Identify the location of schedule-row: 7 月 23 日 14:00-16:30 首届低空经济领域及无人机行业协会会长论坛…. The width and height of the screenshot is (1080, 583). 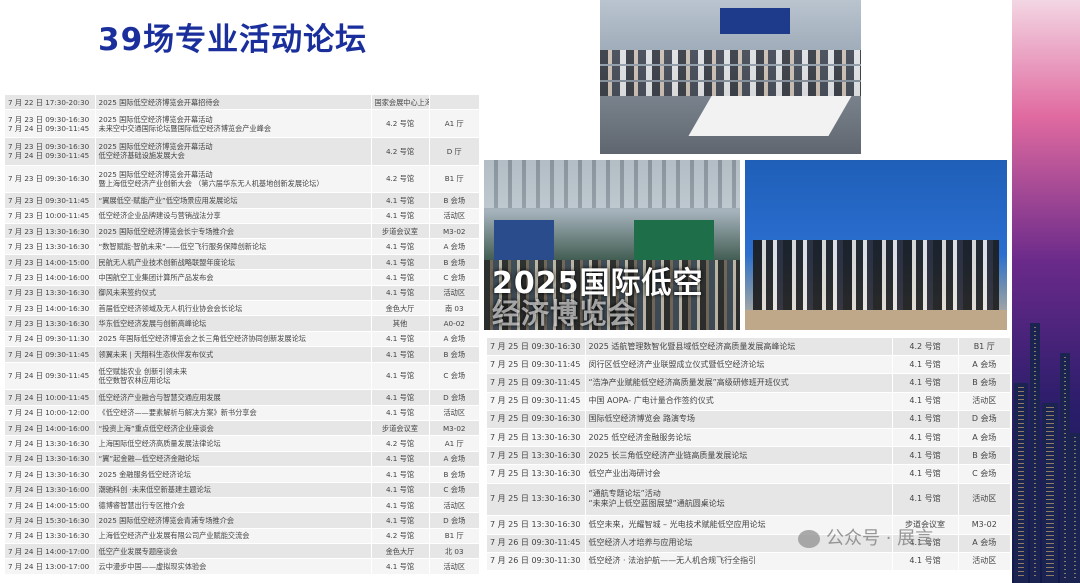
(242, 308).